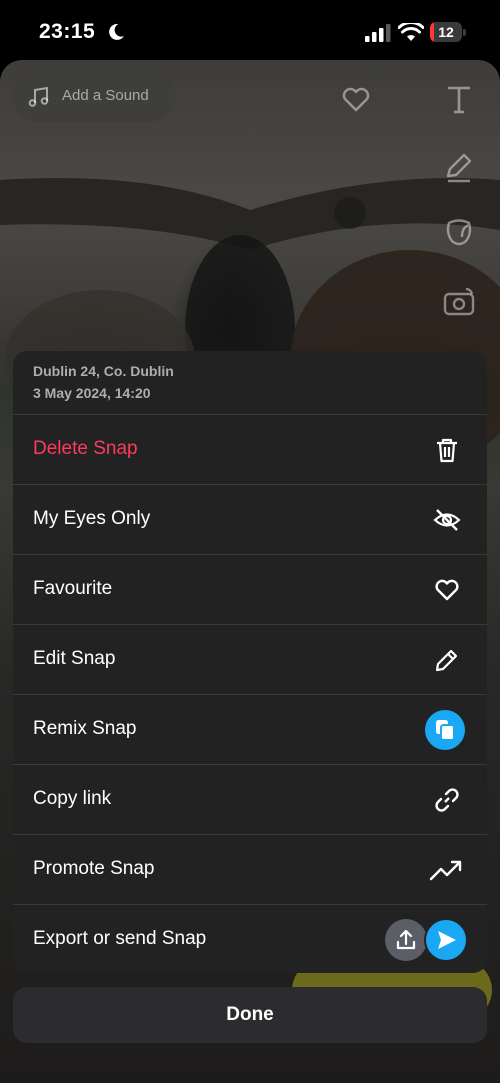 The height and width of the screenshot is (1083, 500). What do you see at coordinates (73, 588) in the screenshot?
I see `favourite-label: Favourite` at bounding box center [73, 588].